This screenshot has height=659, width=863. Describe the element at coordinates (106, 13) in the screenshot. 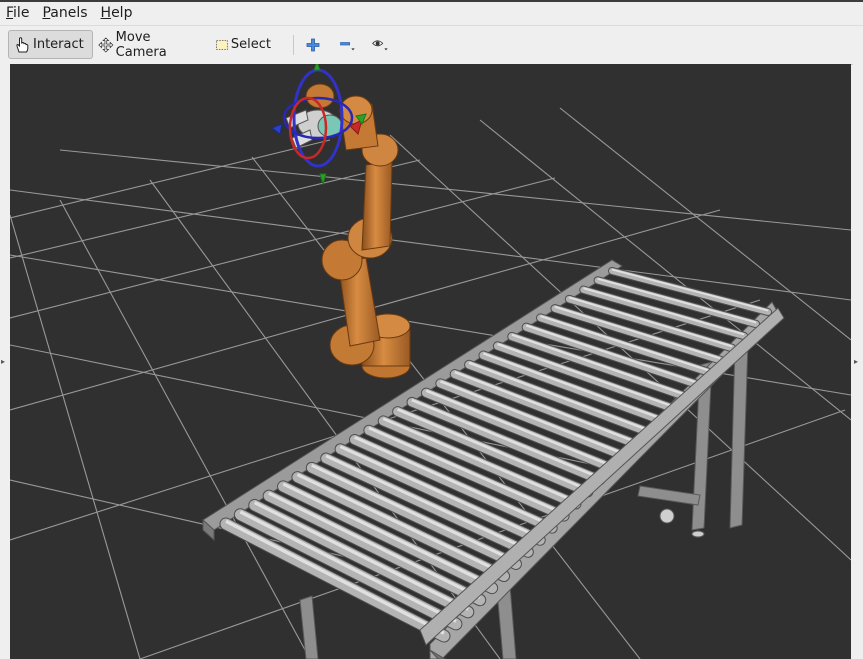

I see `menu-help-mnemonic: H` at that location.